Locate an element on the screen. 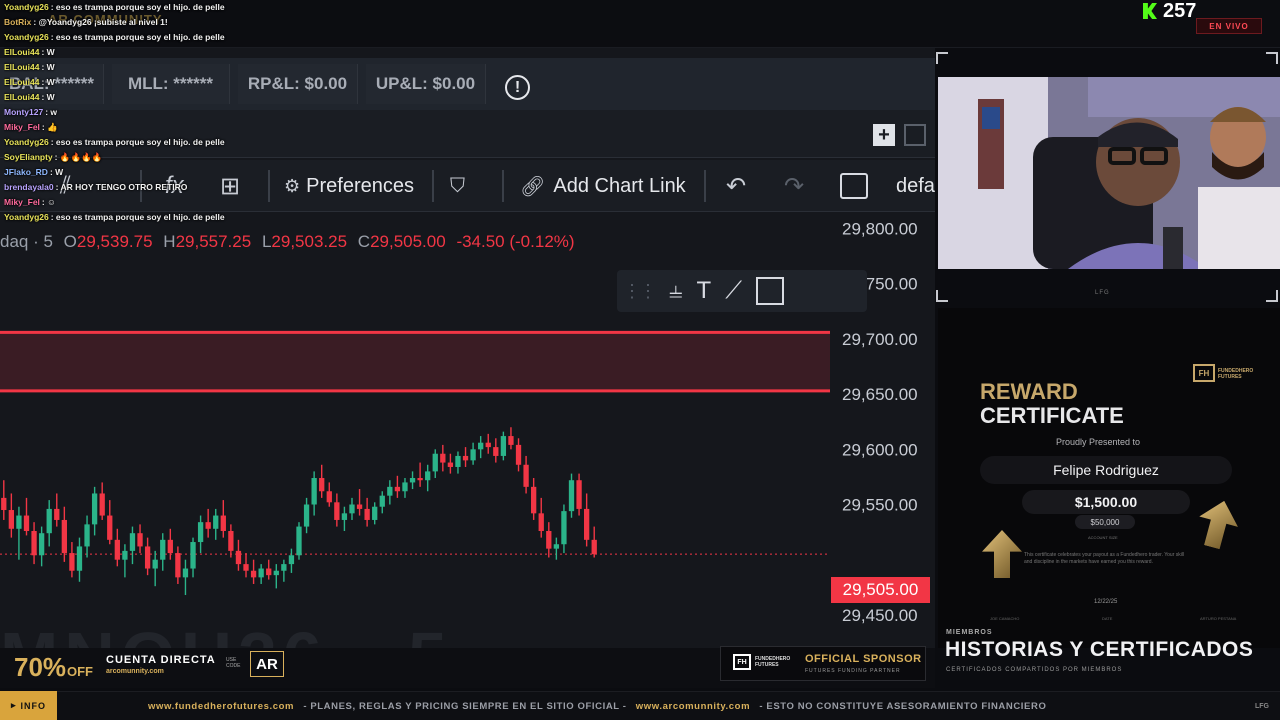  add-chart-link-button: 🔗︎ Add Chart Link is located at coordinates (603, 186).